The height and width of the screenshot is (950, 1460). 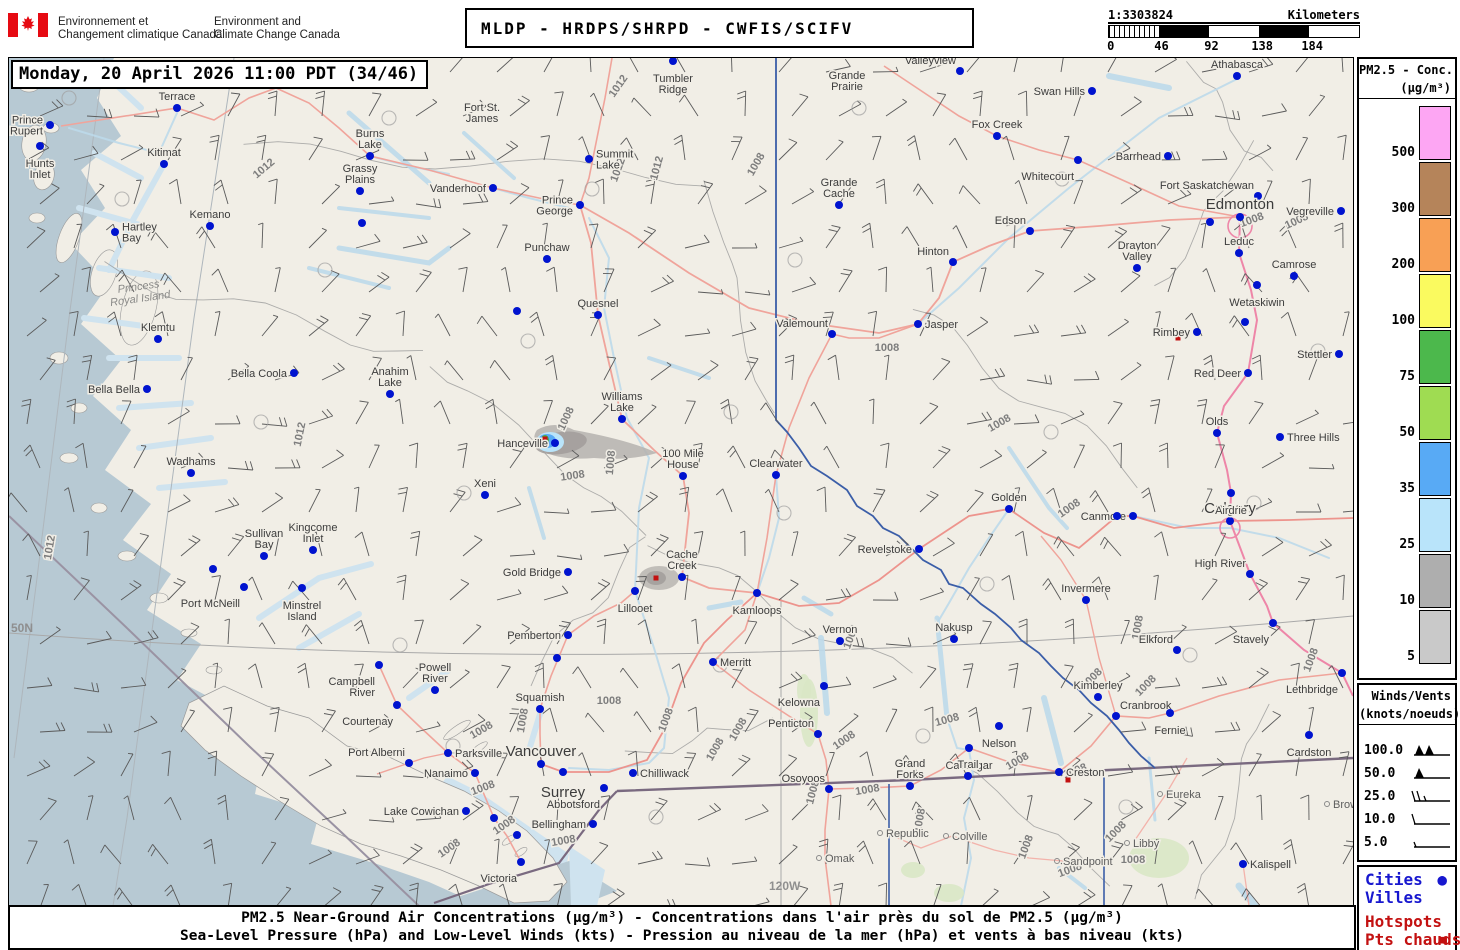 I want to click on city-label: Airdrie, so click(x=1231, y=511).